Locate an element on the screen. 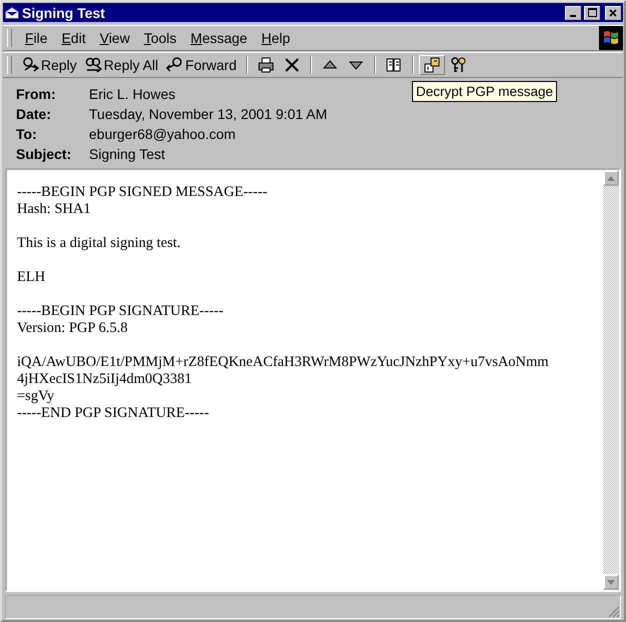 This screenshot has width=626, height=622. menu-item: View is located at coordinates (114, 38).